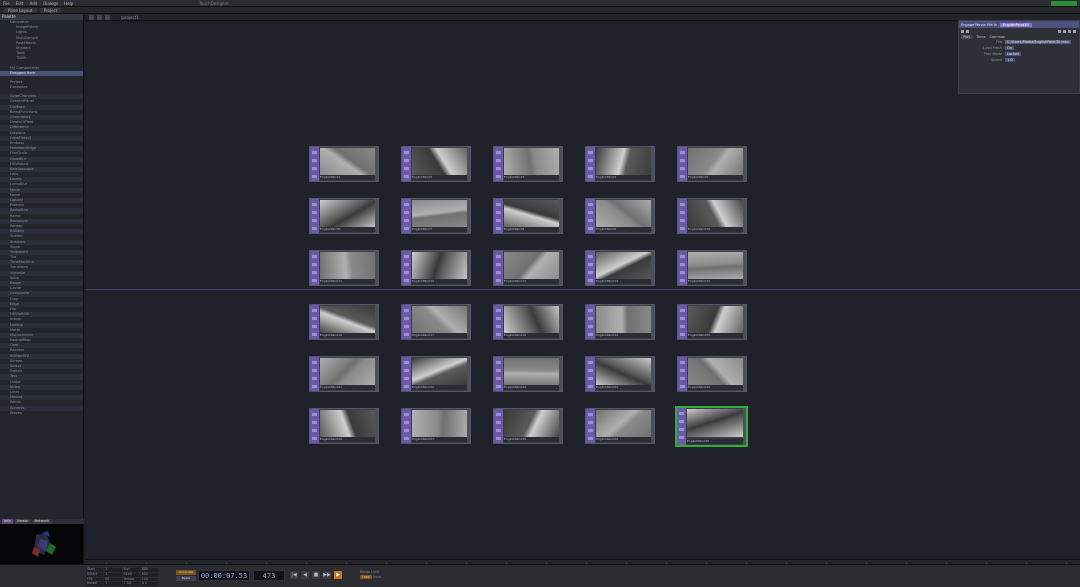 Image resolution: width=1080 pixels, height=587 pixels. What do you see at coordinates (344, 322) in the screenshot?
I see `movie-node: EnglishPaint16` at bounding box center [344, 322].